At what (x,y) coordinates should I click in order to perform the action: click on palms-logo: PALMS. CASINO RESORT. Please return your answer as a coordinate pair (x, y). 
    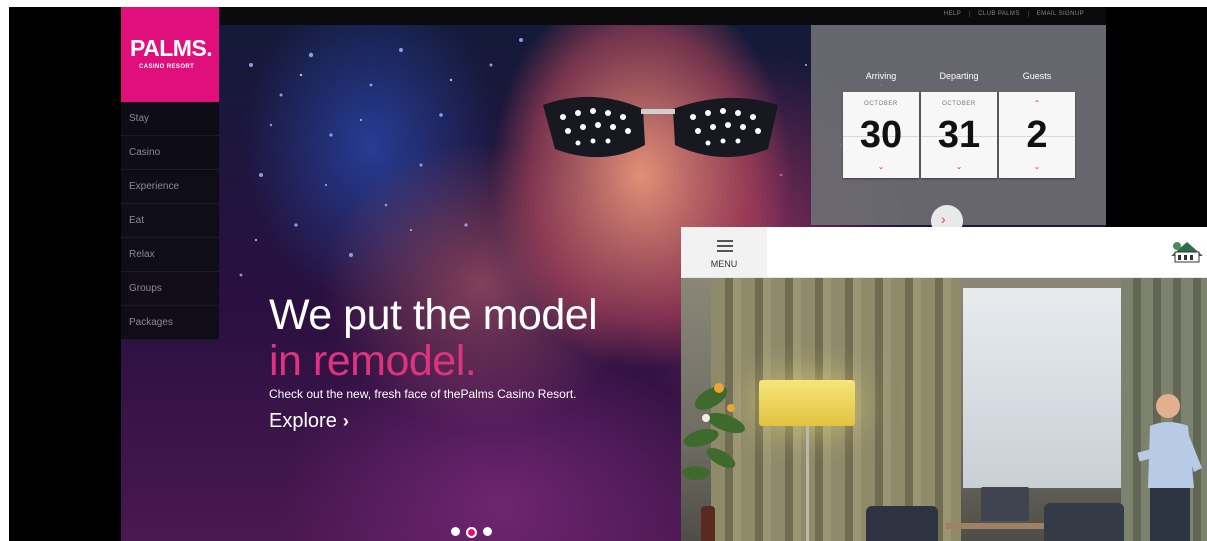
    Looking at the image, I should click on (170, 54).